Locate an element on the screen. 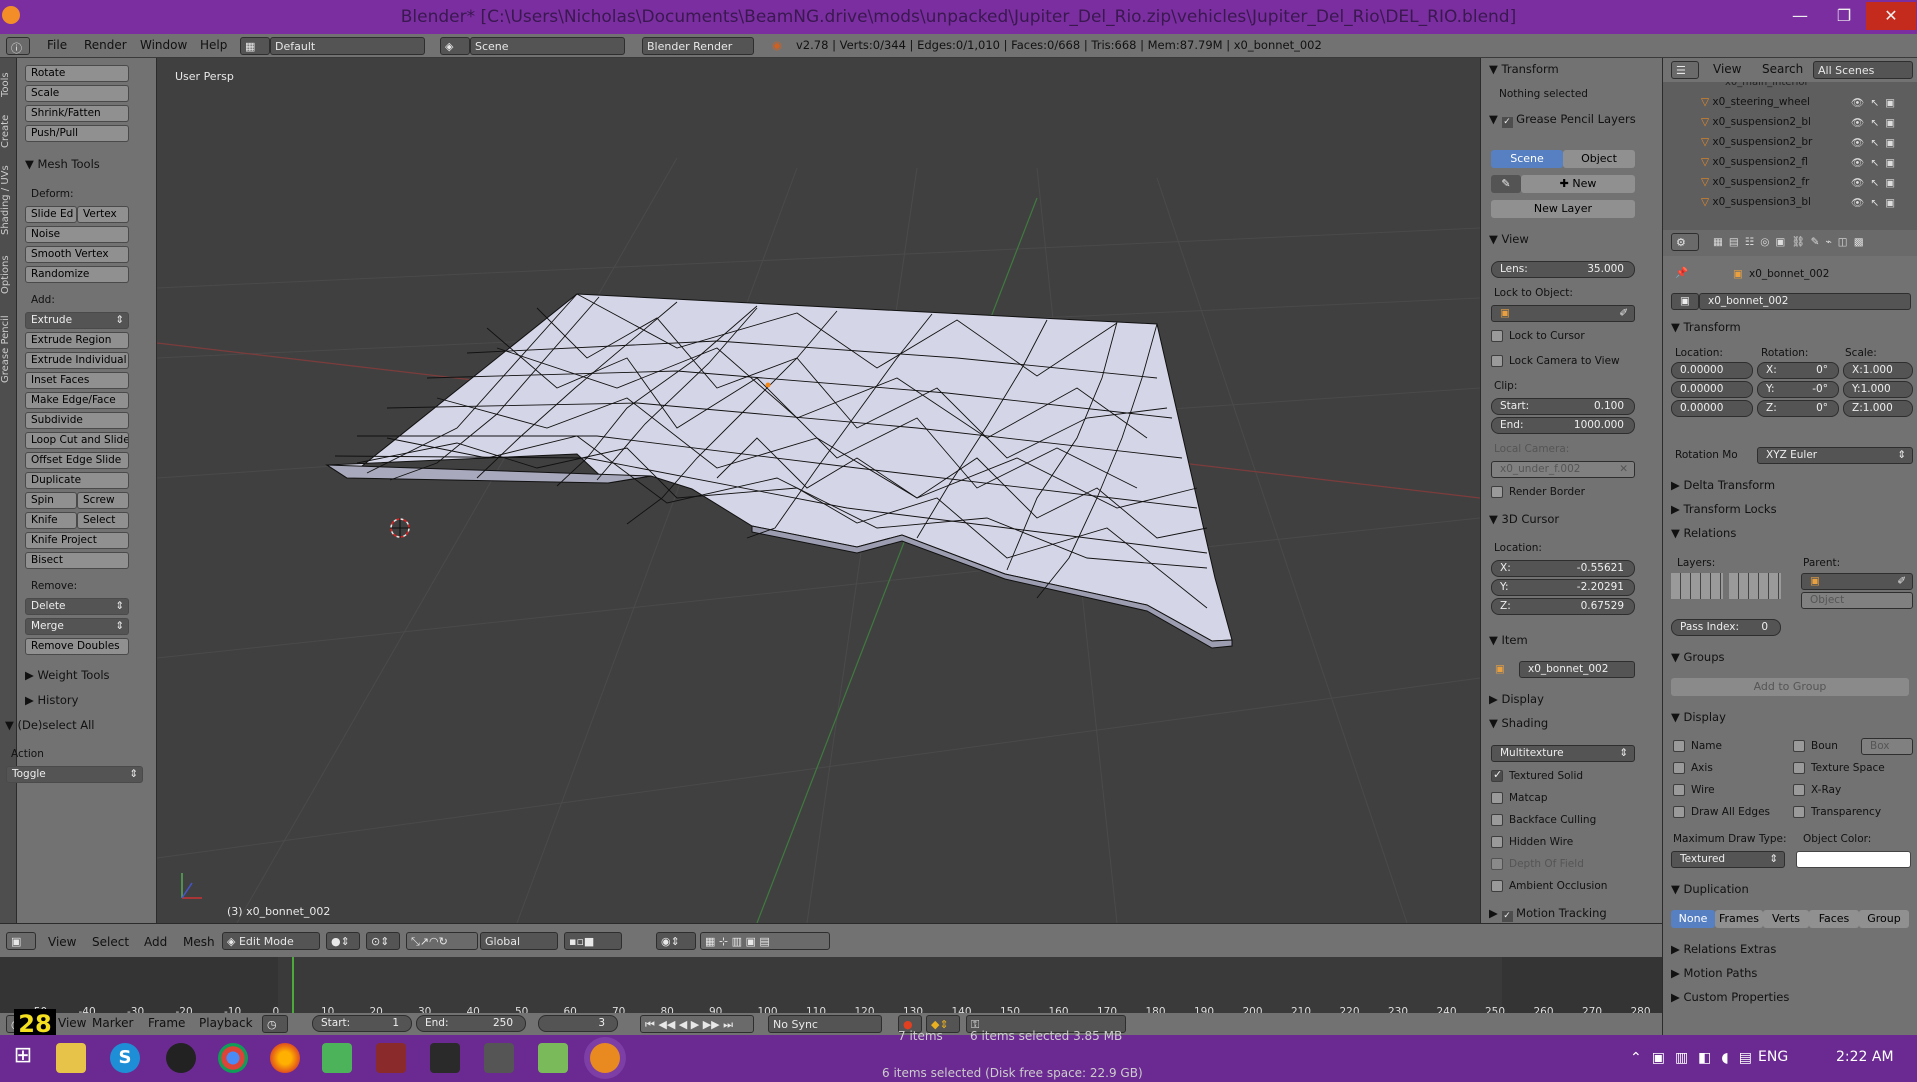  tool-randomize: Randomize is located at coordinates (77, 274).